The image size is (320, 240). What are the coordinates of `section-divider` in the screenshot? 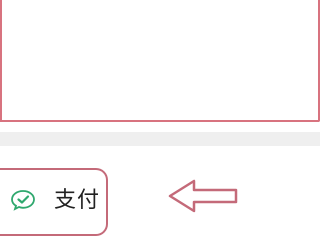 It's located at (160, 139).